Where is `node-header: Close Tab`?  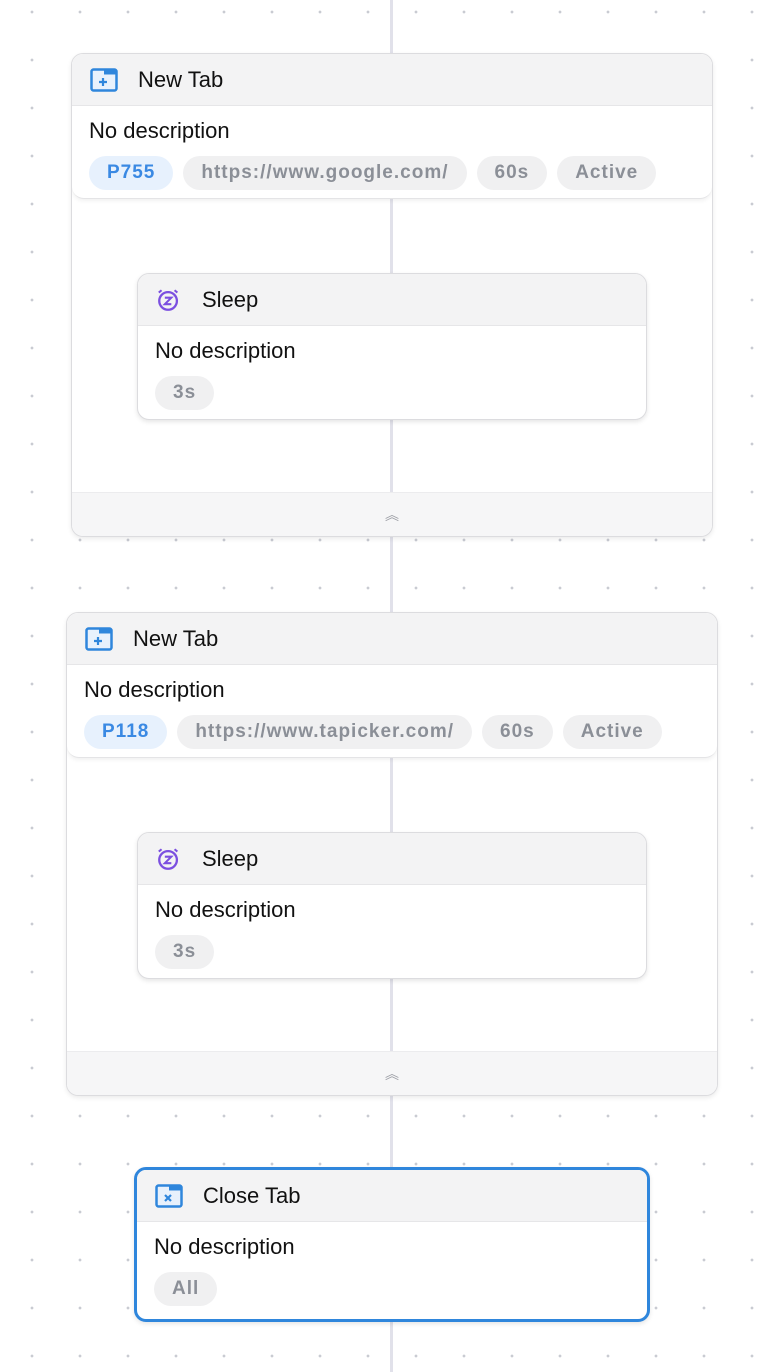 node-header: Close Tab is located at coordinates (392, 1196).